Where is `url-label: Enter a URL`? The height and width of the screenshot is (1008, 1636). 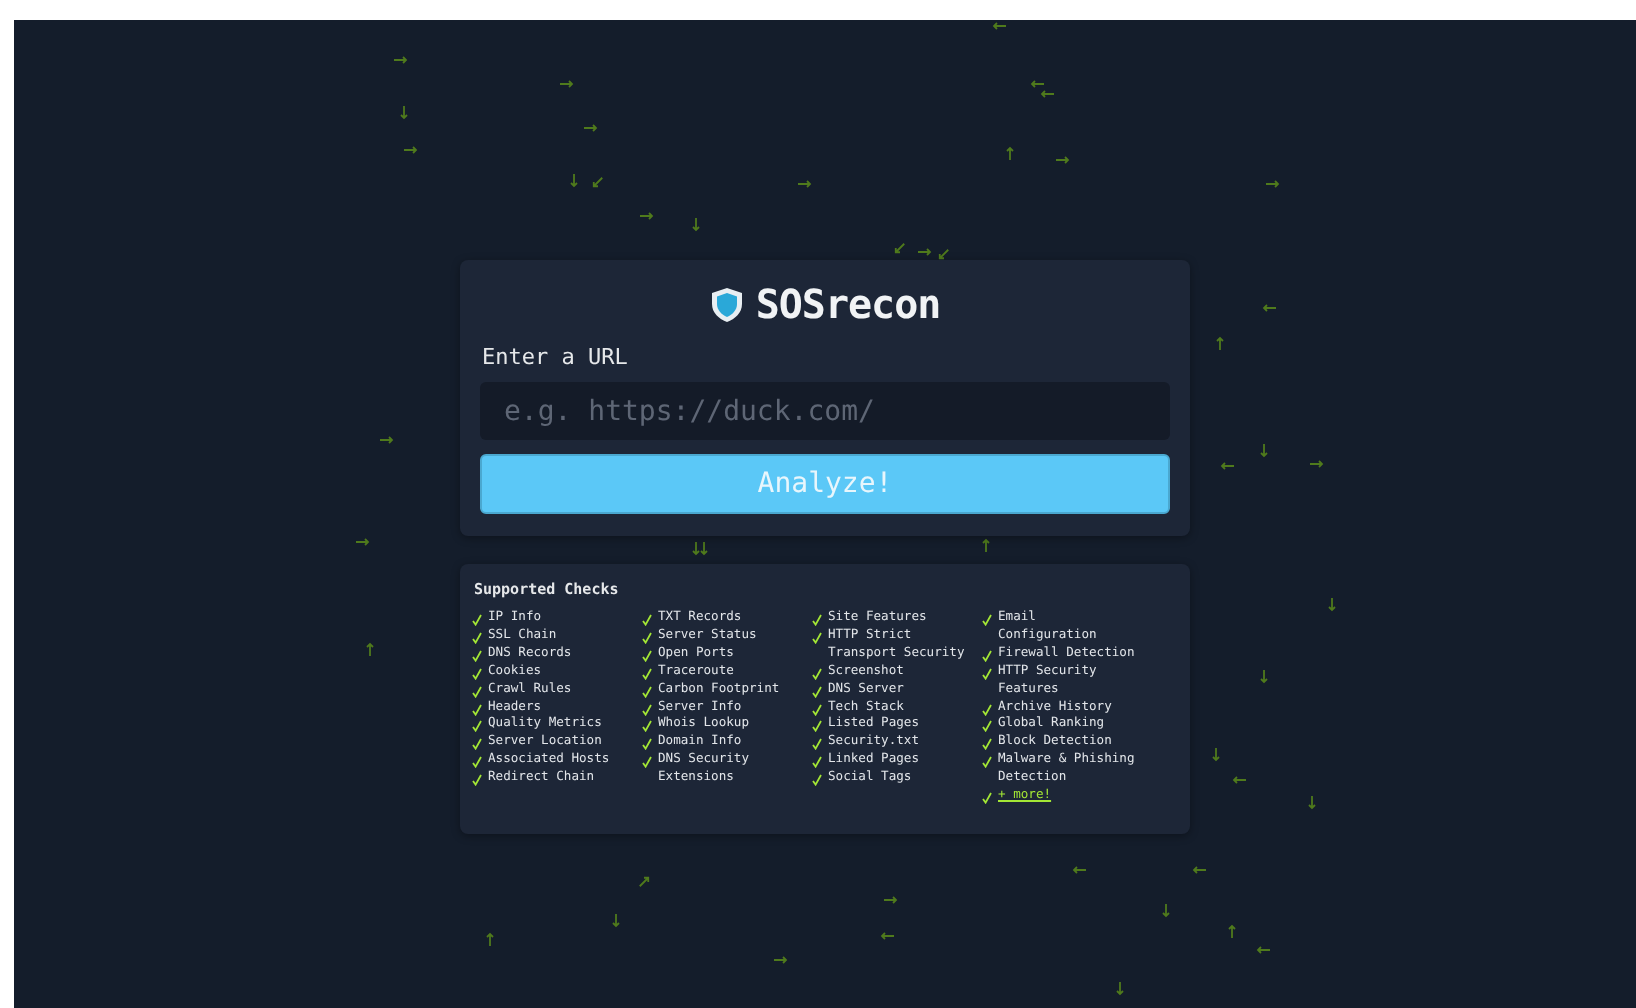 url-label: Enter a URL is located at coordinates (556, 357).